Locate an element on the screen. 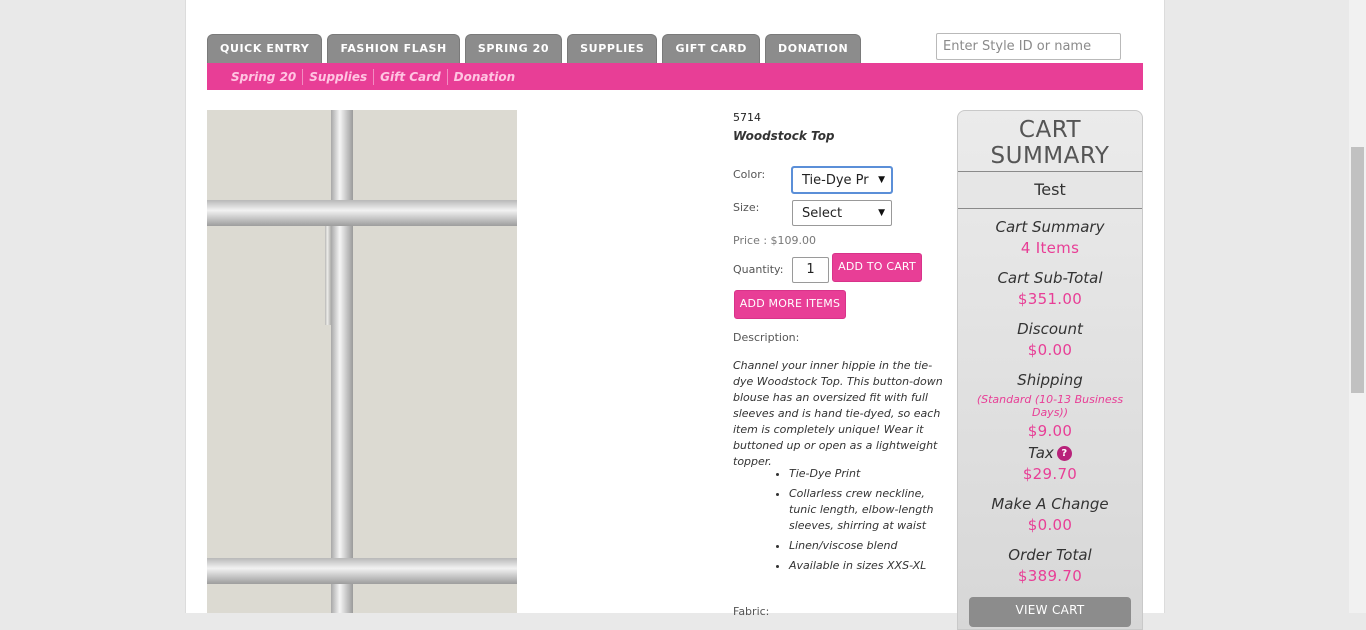 Image resolution: width=1366 pixels, height=630 pixels. cart-subtotal-row: Cart Sub-Total $351.00 is located at coordinates (1050, 288).